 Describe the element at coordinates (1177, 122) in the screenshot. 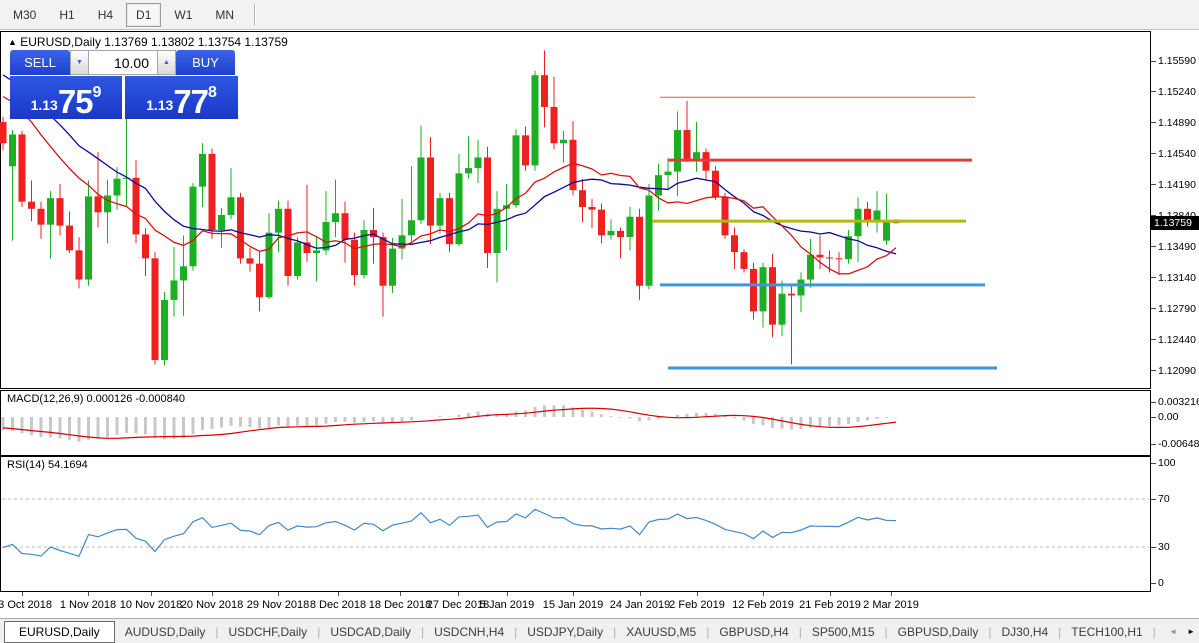

I see `price-axis-label: 1.14890` at that location.